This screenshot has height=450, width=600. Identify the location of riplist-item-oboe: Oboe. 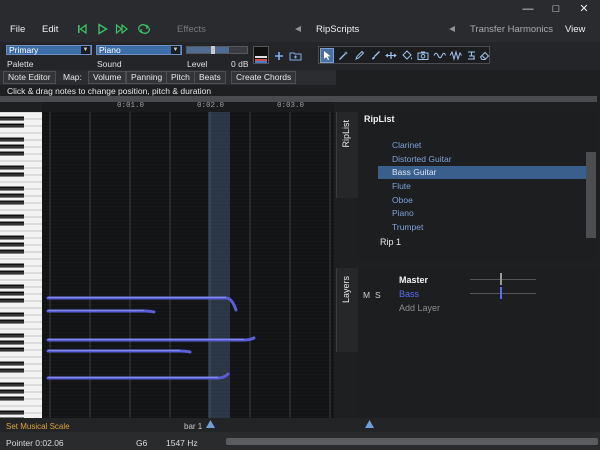
(482, 200).